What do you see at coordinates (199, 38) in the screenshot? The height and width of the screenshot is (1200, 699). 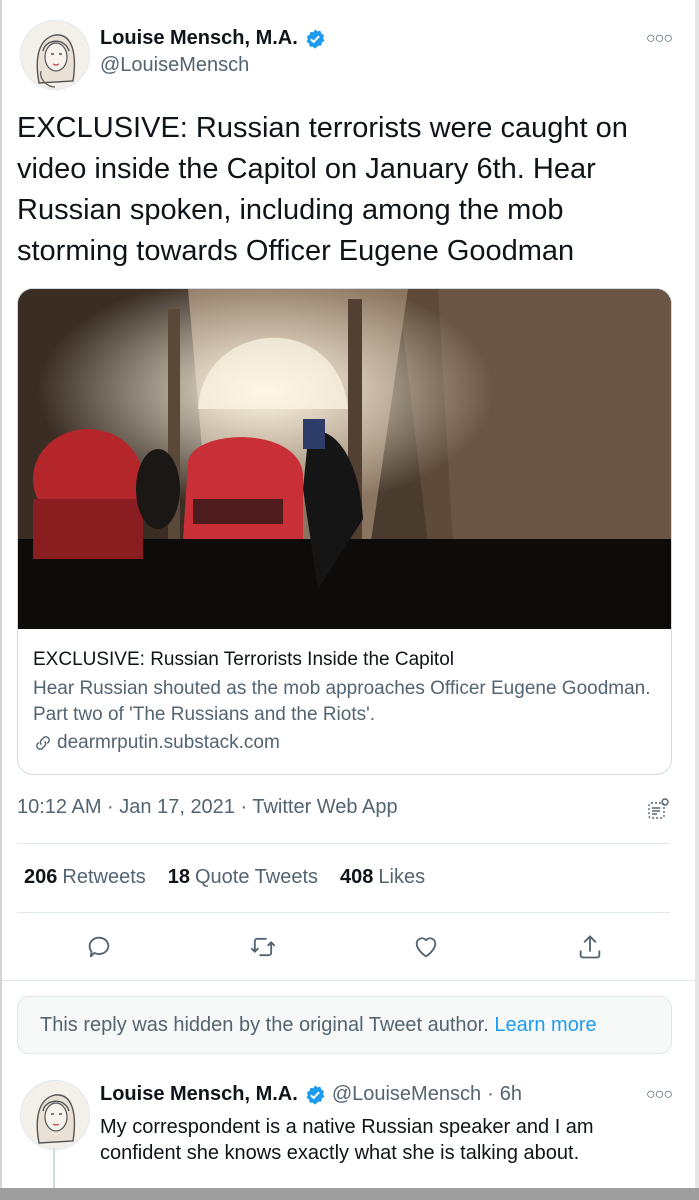 I see `author-display-name: Louise Mensch, M.A.` at bounding box center [199, 38].